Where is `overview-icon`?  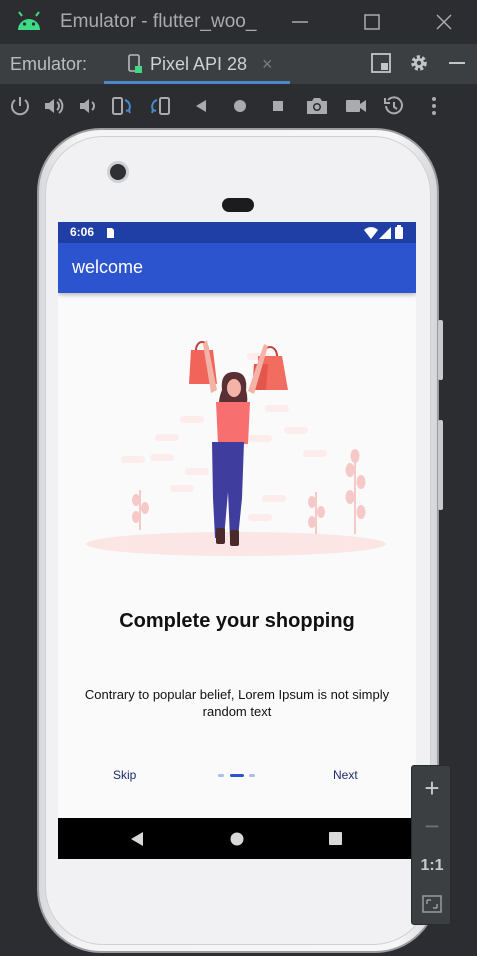 overview-icon is located at coordinates (278, 106).